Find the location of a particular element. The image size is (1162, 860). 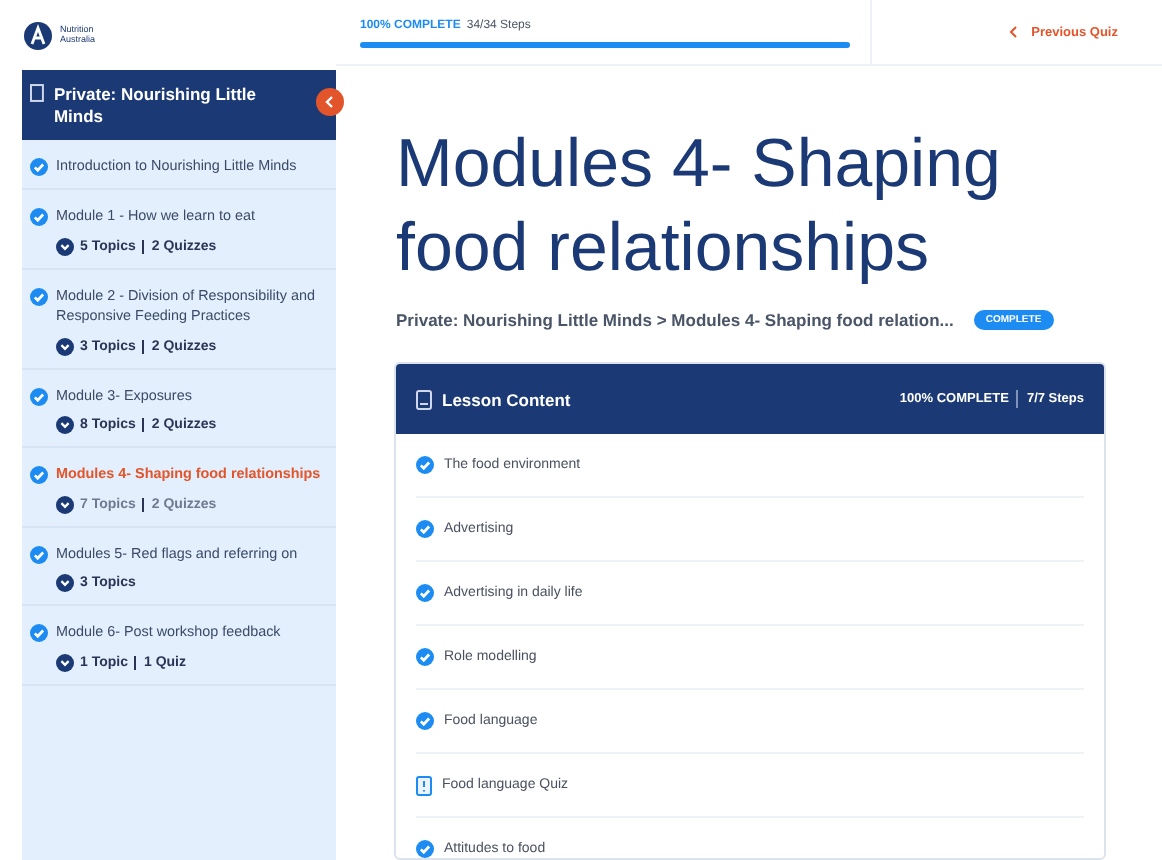

course-title: Private: Nourishing Little Minds is located at coordinates (156, 106).